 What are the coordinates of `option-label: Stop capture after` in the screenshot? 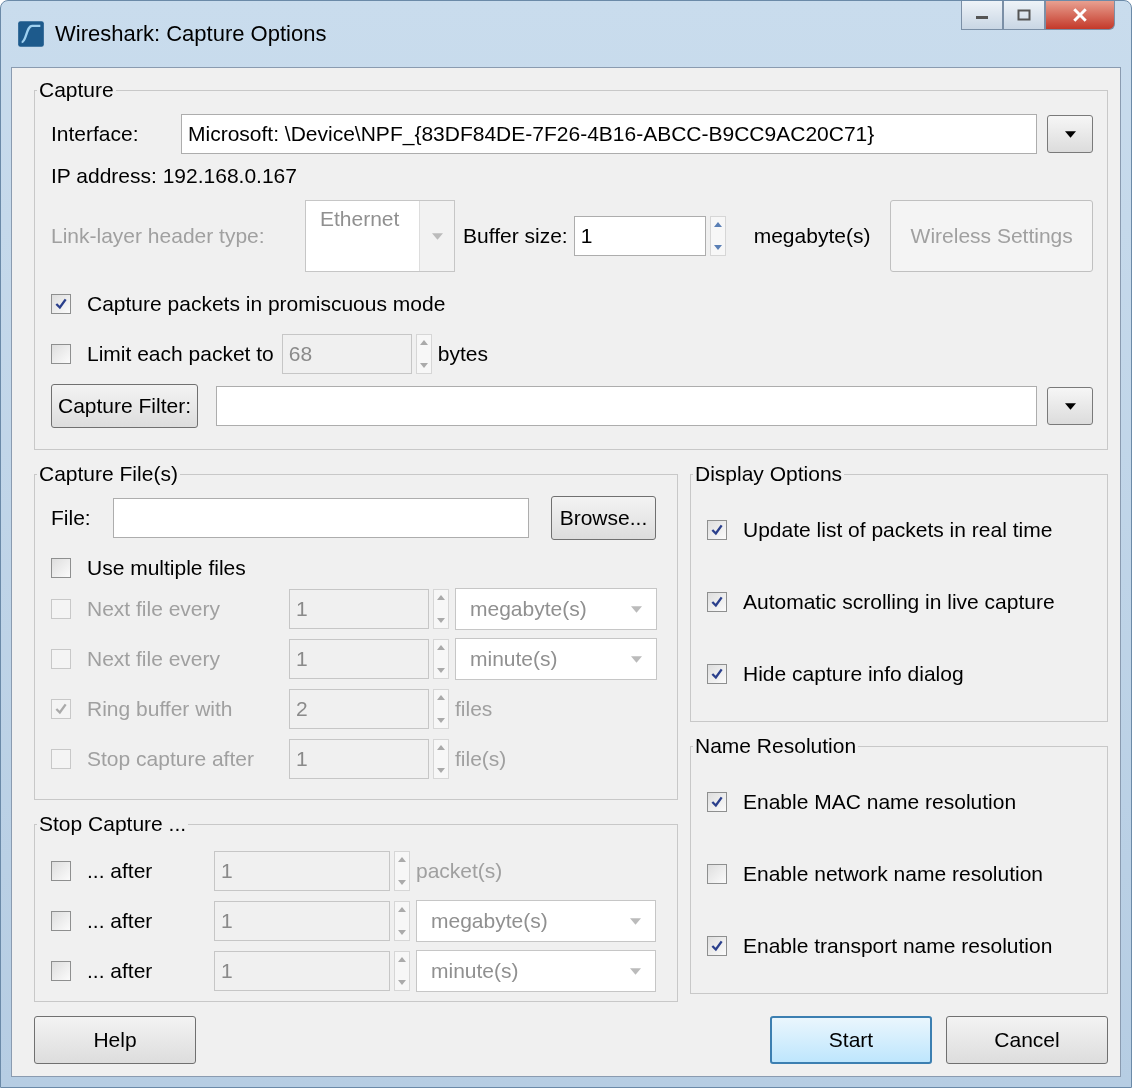 It's located at (170, 759).